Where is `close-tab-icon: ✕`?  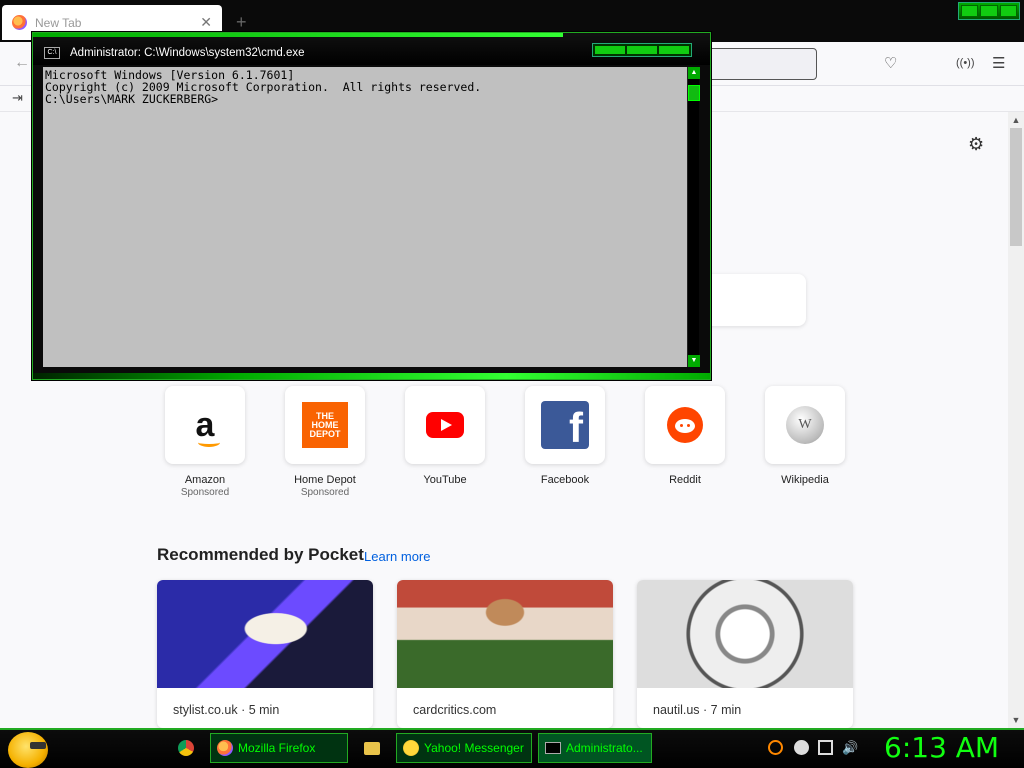 close-tab-icon: ✕ is located at coordinates (206, 22).